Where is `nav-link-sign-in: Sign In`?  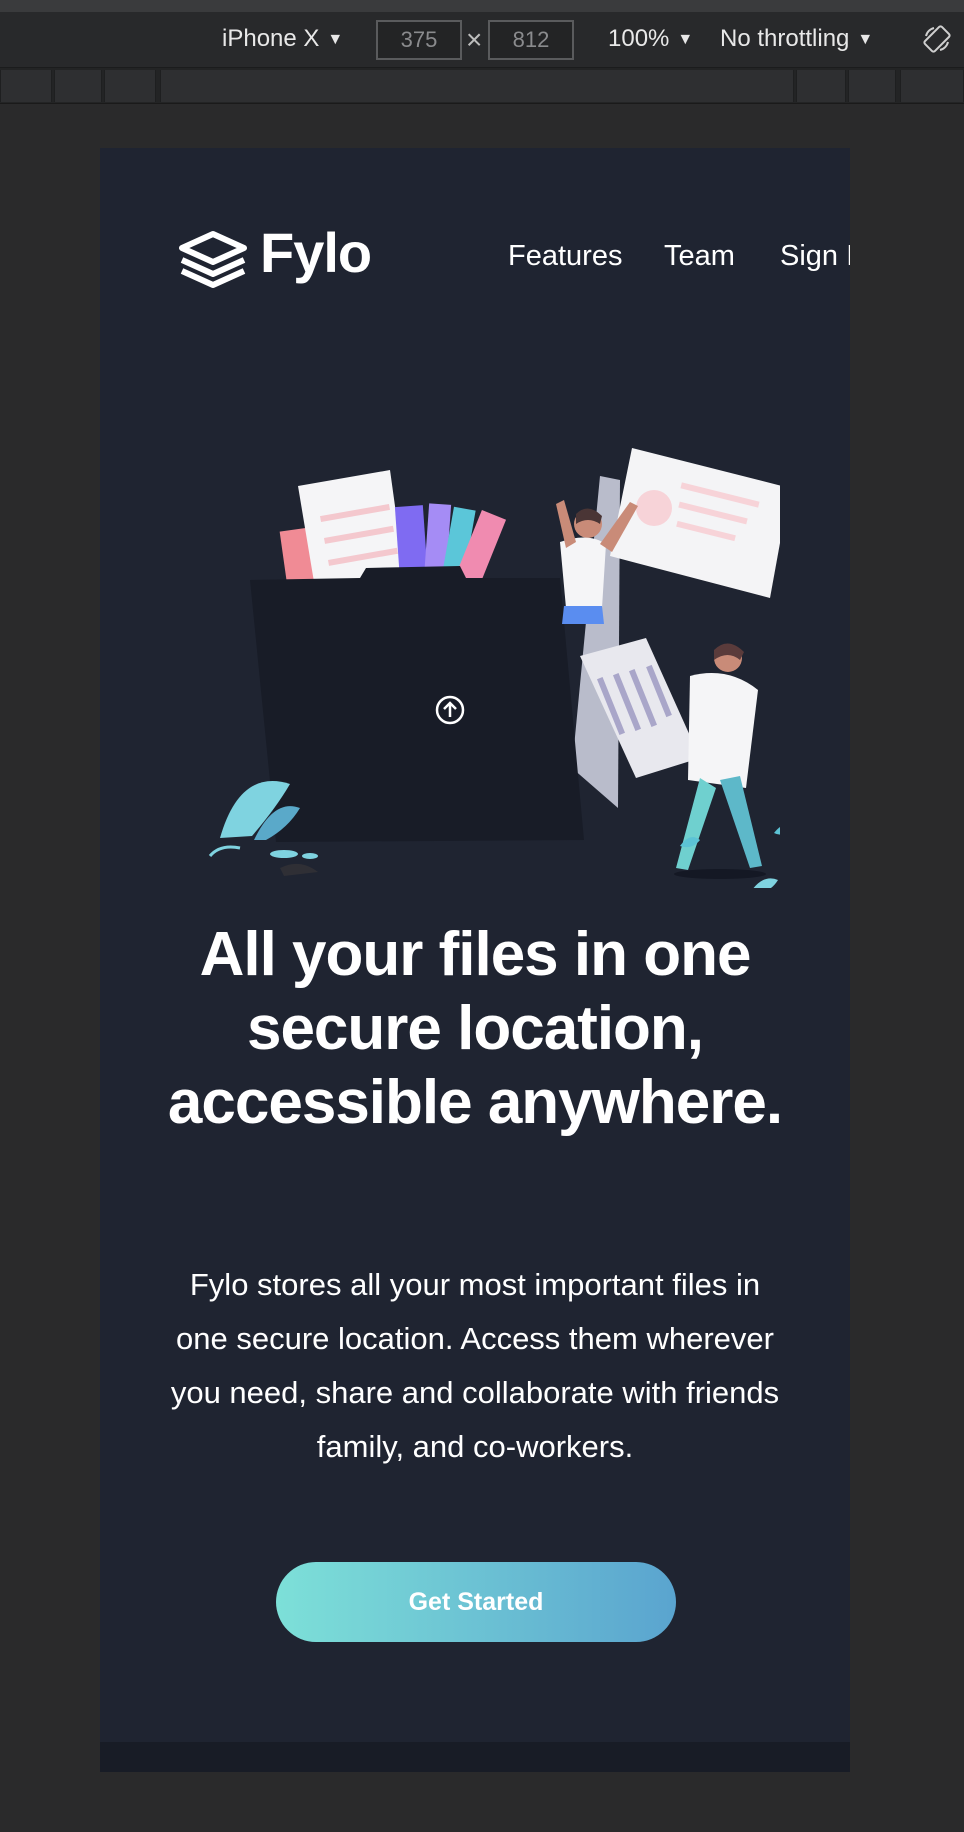
nav-link-sign-in: Sign In is located at coordinates (815, 256).